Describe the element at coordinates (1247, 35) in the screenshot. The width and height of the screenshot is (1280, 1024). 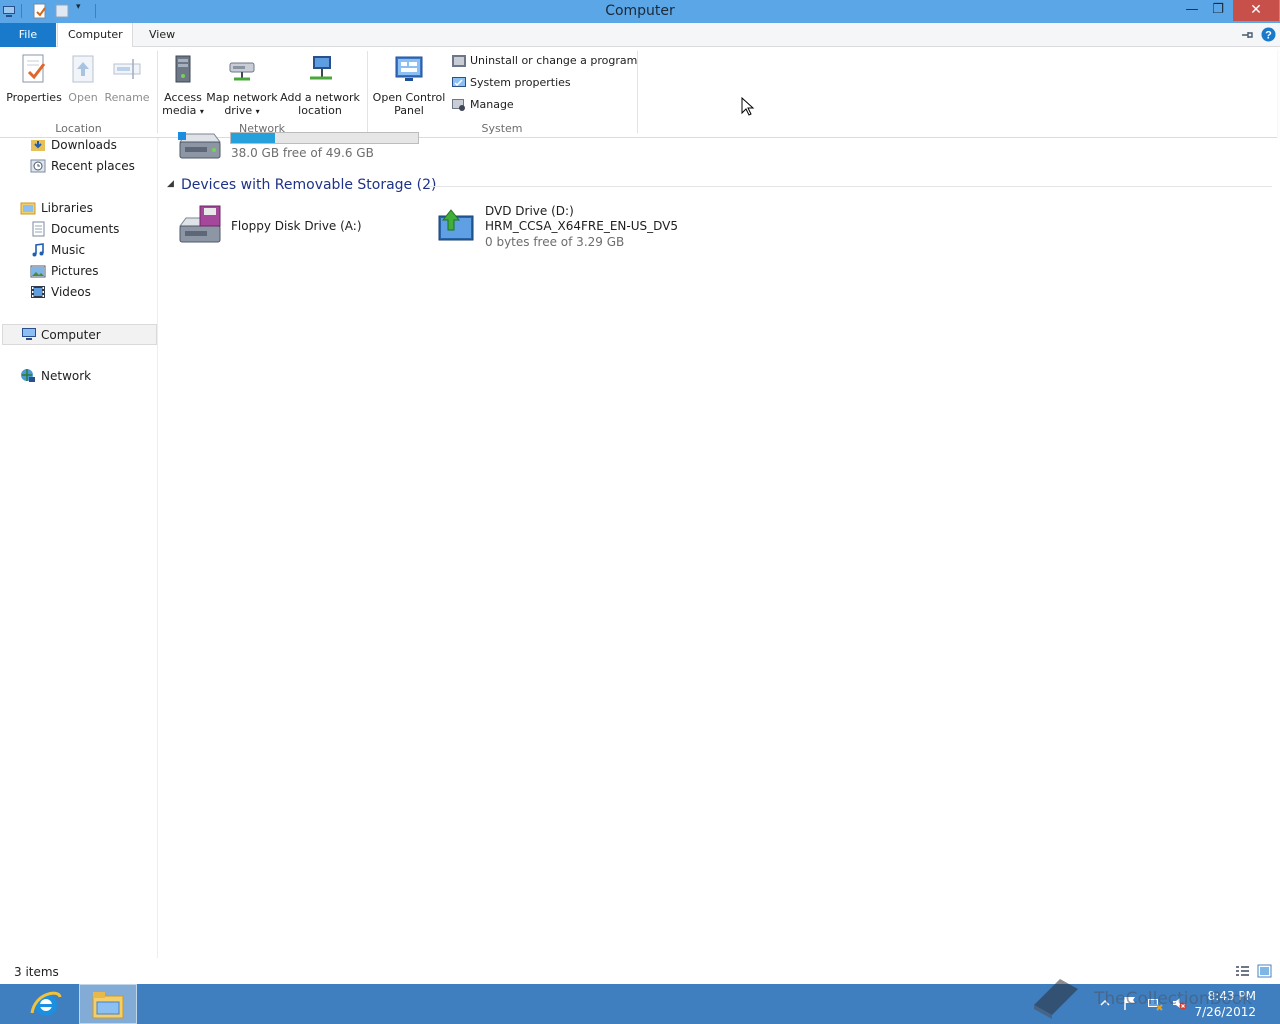
I see `pin-ribbon-icon` at that location.